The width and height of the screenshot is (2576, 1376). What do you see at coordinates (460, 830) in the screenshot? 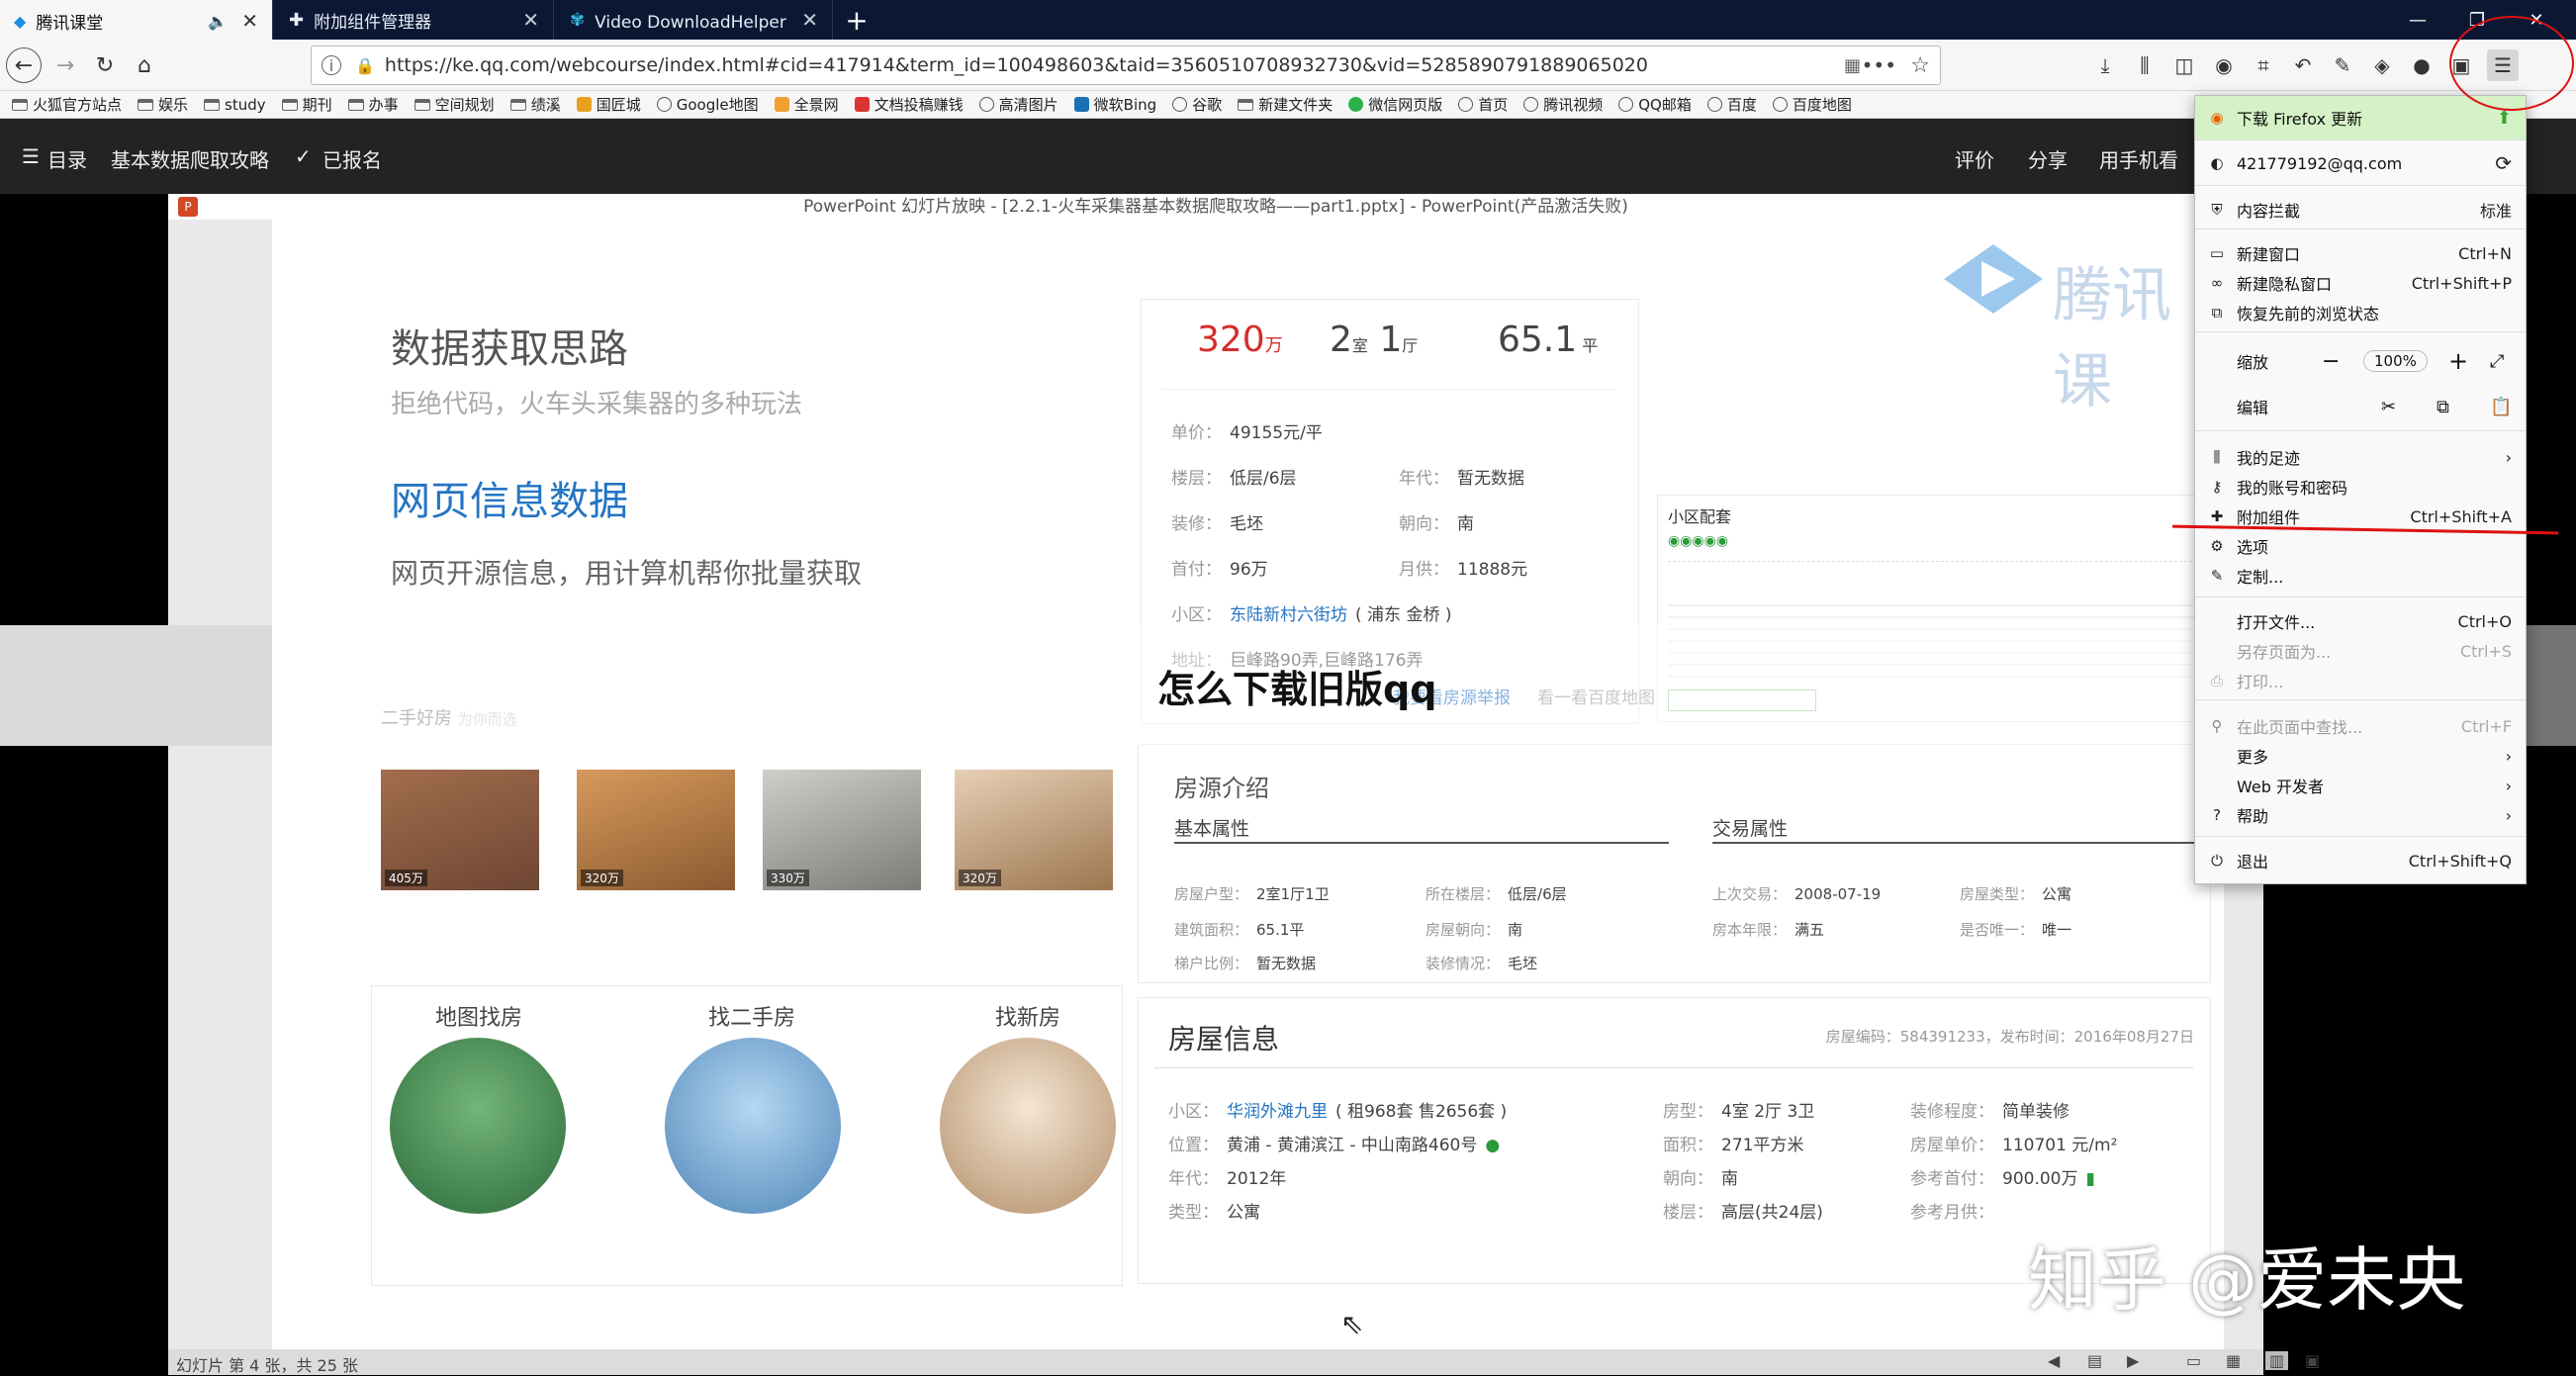
I see `listing-thumbnail: 405万` at bounding box center [460, 830].